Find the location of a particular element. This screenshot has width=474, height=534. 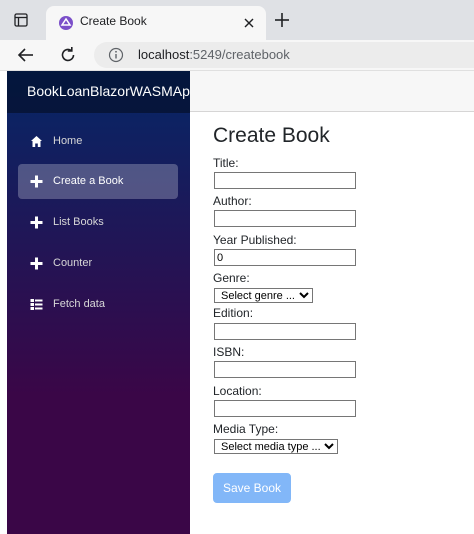

url-host: localhost is located at coordinates (164, 54).